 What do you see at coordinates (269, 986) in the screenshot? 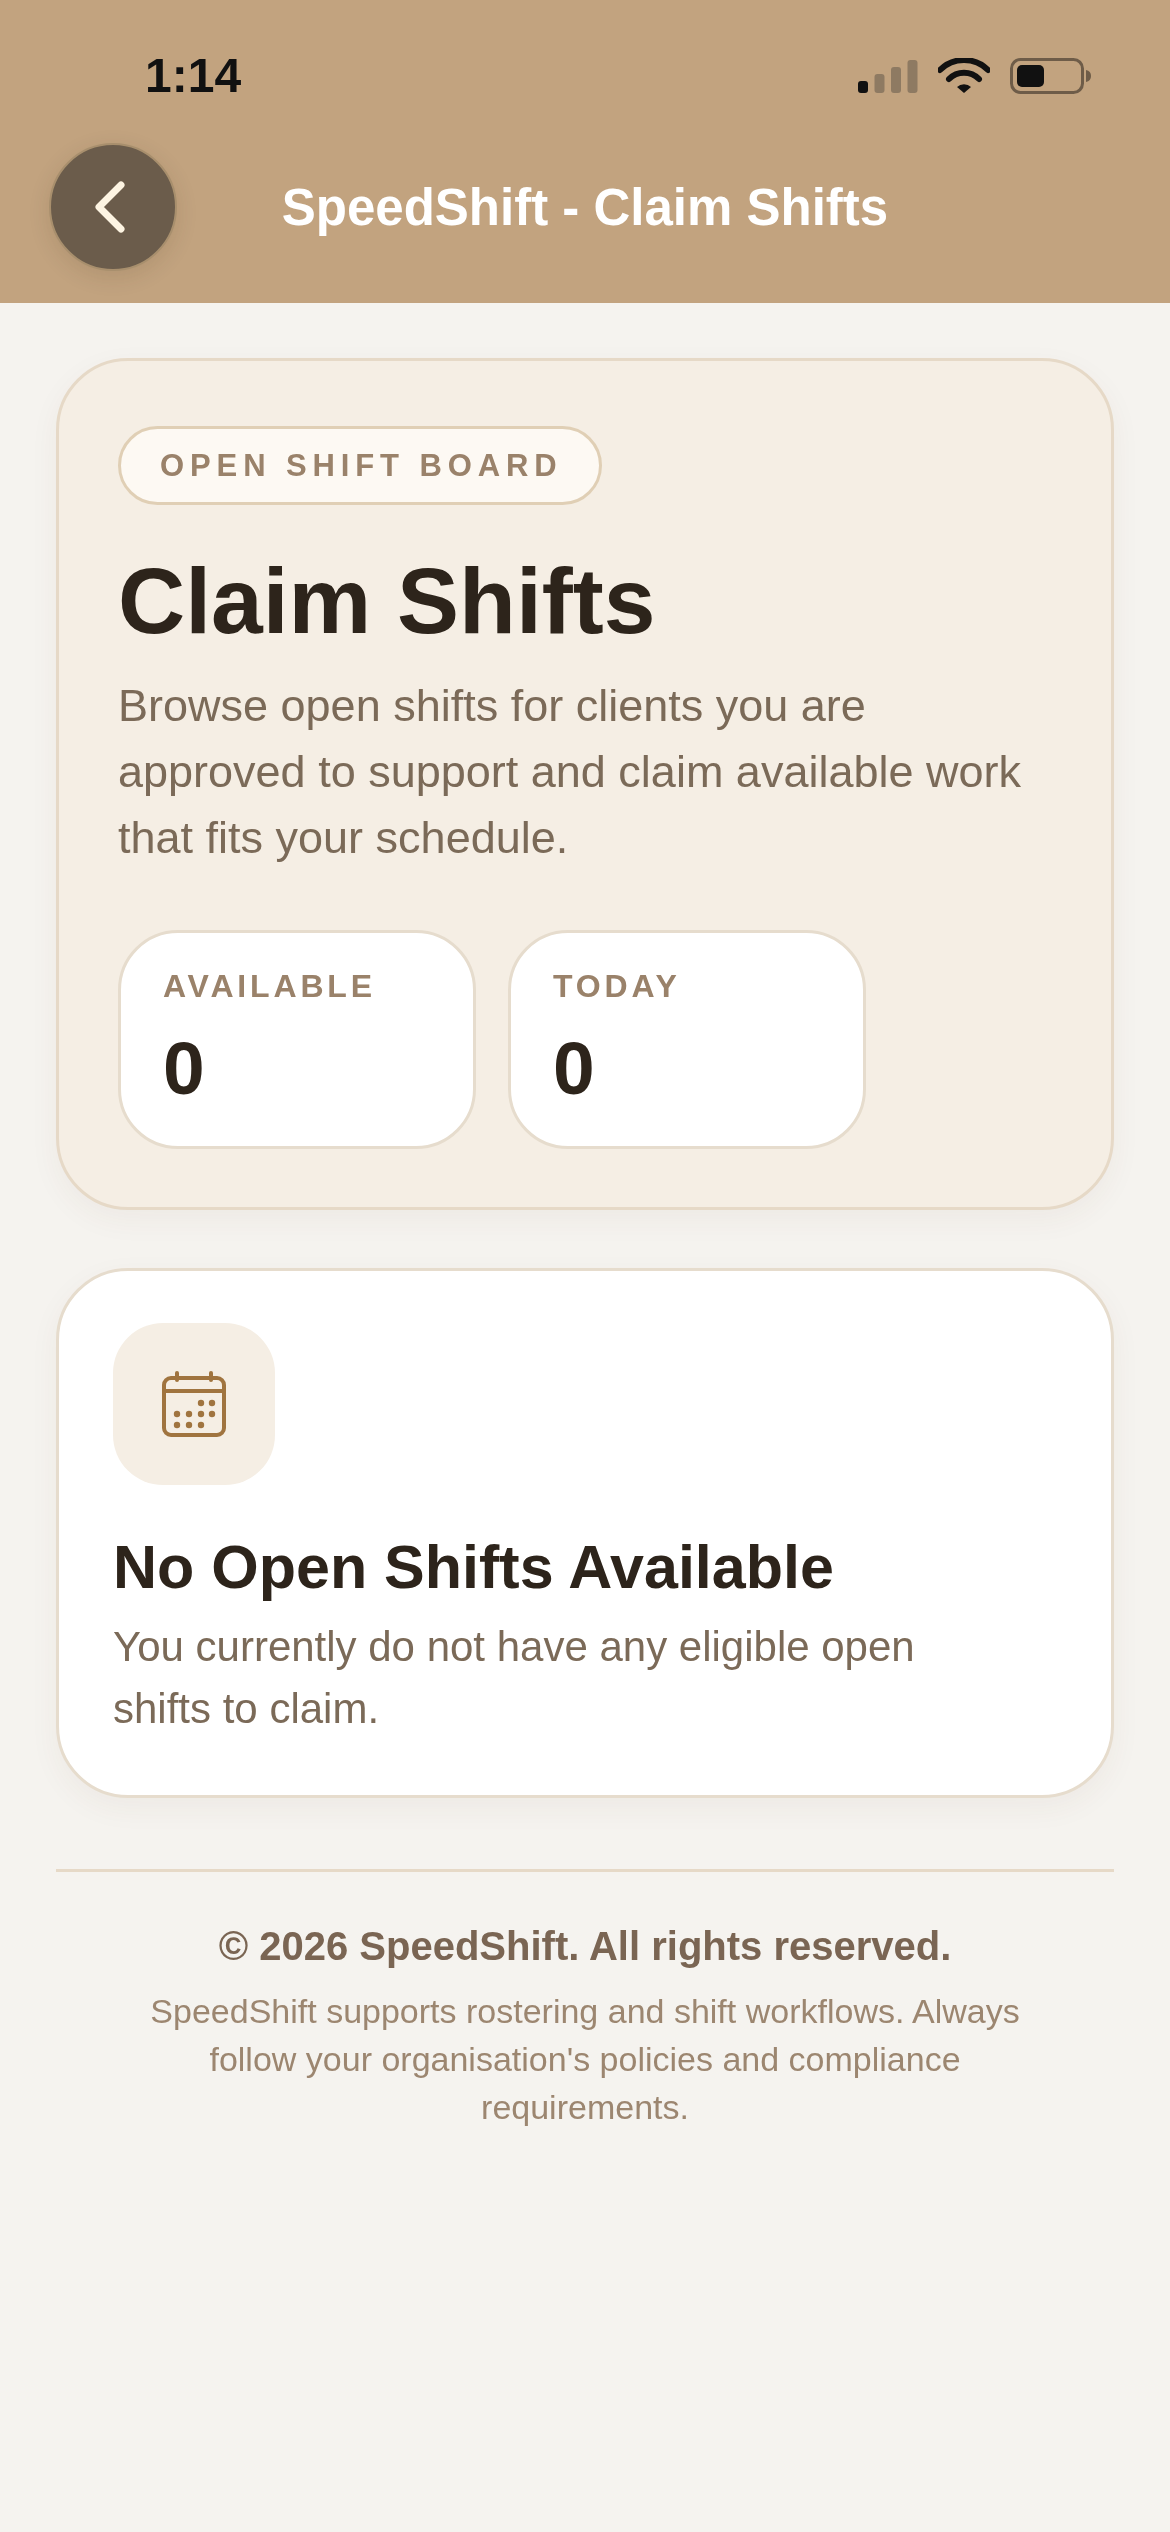
I see `stat-label: AVAILABLE` at bounding box center [269, 986].